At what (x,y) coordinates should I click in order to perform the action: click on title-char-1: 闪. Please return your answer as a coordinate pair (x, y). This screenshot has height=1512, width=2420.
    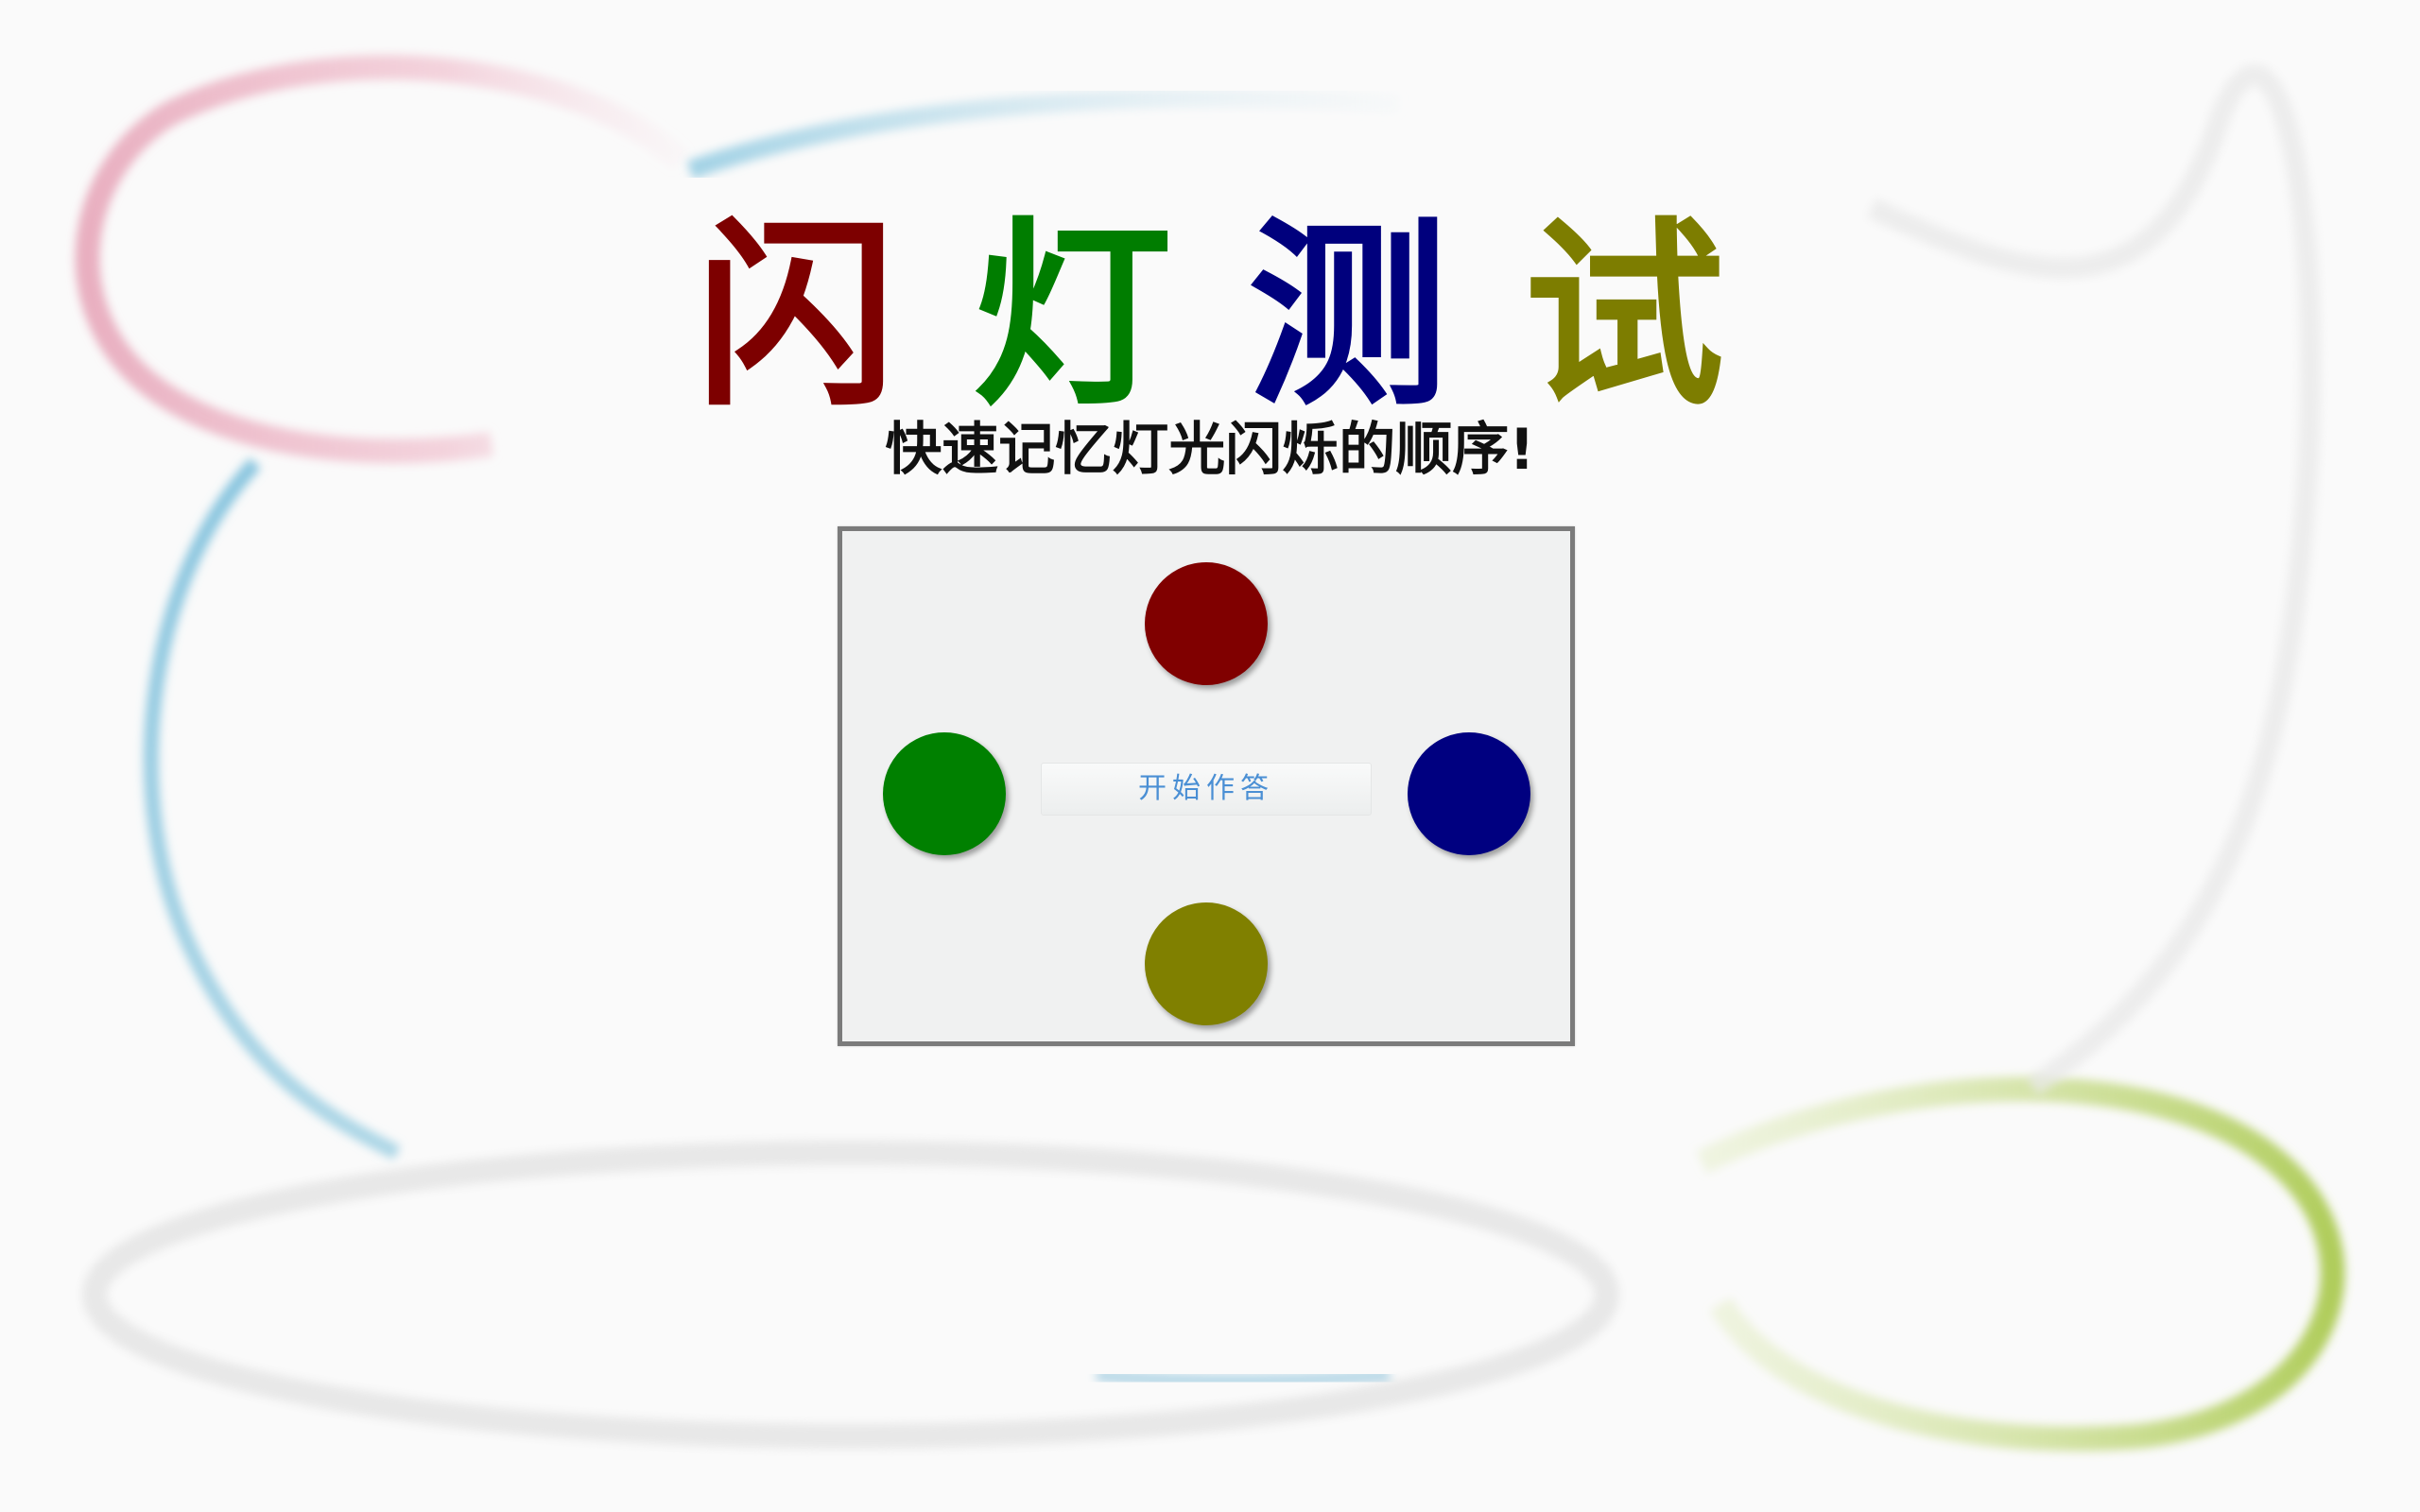
    Looking at the image, I should click on (796, 316).